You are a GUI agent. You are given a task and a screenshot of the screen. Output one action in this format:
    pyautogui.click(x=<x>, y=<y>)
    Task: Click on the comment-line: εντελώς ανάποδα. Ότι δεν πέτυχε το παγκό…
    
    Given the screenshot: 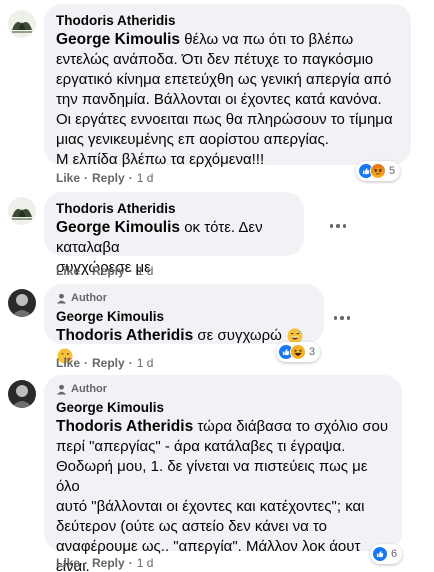 What is the action you would take?
    pyautogui.click(x=215, y=59)
    